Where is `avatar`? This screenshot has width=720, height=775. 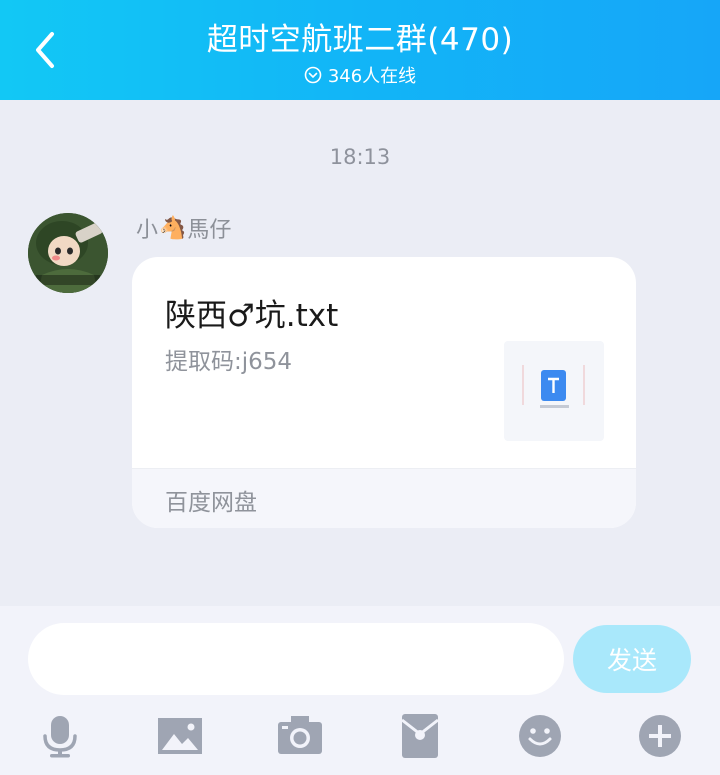
avatar is located at coordinates (68, 253).